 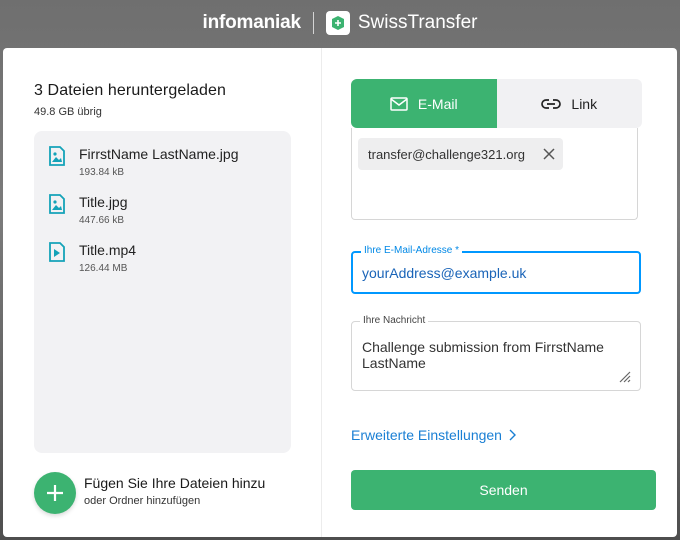 I want to click on message-field-label: Ihre Nachricht, so click(x=394, y=320).